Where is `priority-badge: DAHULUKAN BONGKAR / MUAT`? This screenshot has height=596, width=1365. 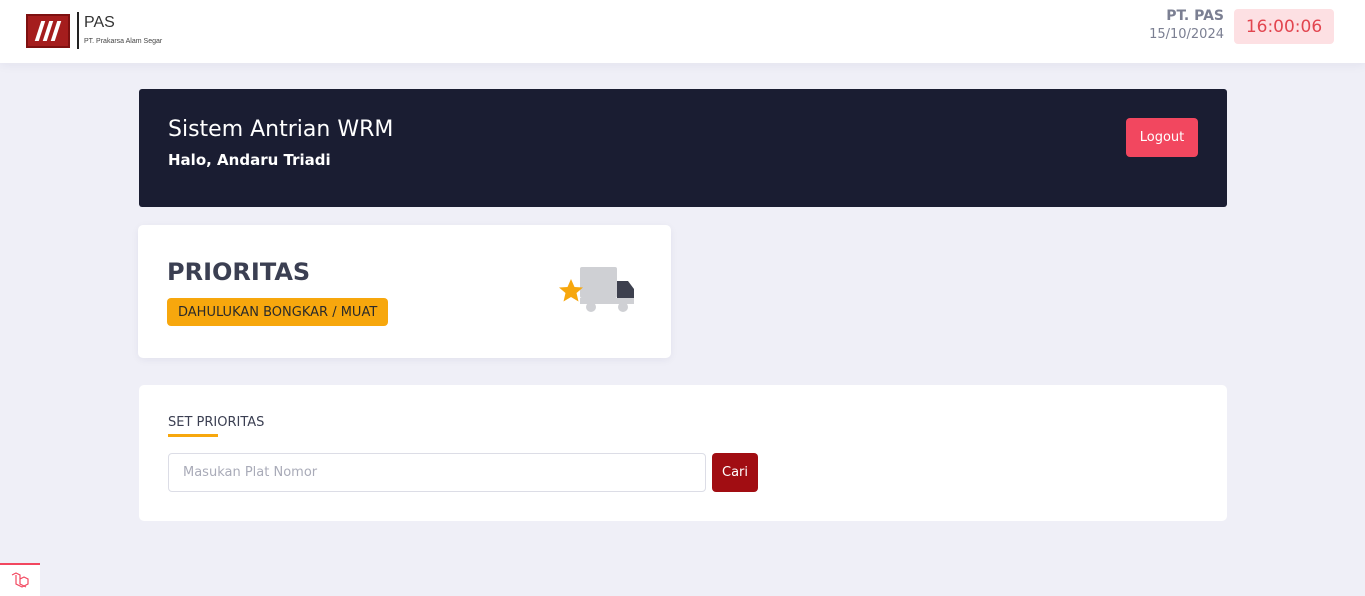 priority-badge: DAHULUKAN BONGKAR / MUAT is located at coordinates (278, 312).